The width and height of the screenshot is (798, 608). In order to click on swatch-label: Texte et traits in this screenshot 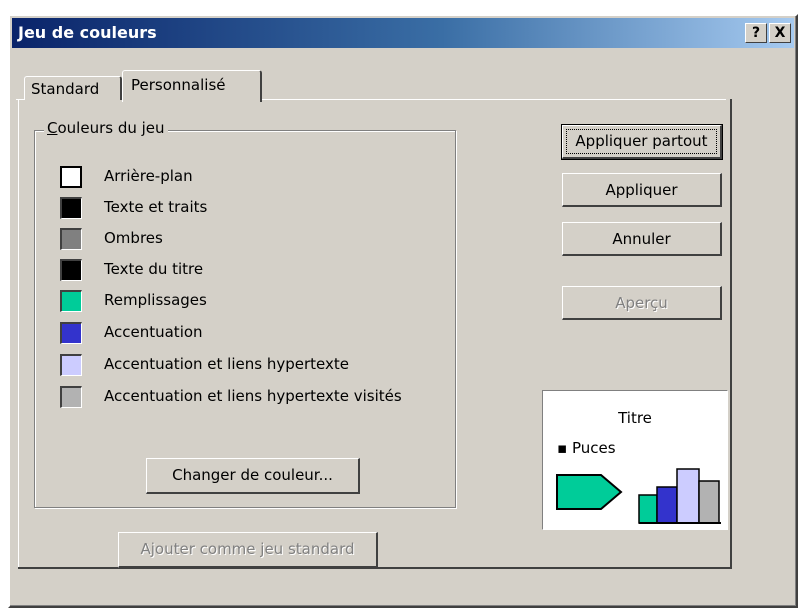, I will do `click(156, 207)`.